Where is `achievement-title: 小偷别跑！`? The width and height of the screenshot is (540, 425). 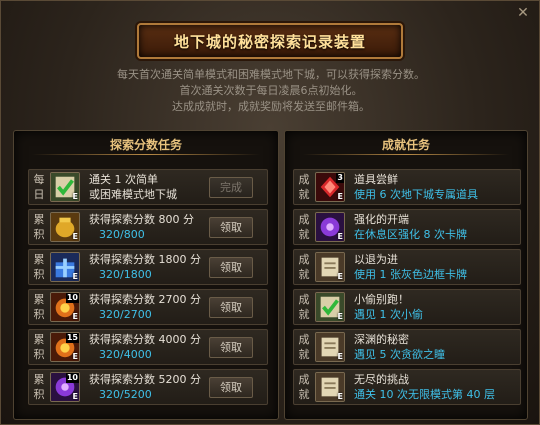
achievement-title: 小偷别跑！ is located at coordinates (381, 299).